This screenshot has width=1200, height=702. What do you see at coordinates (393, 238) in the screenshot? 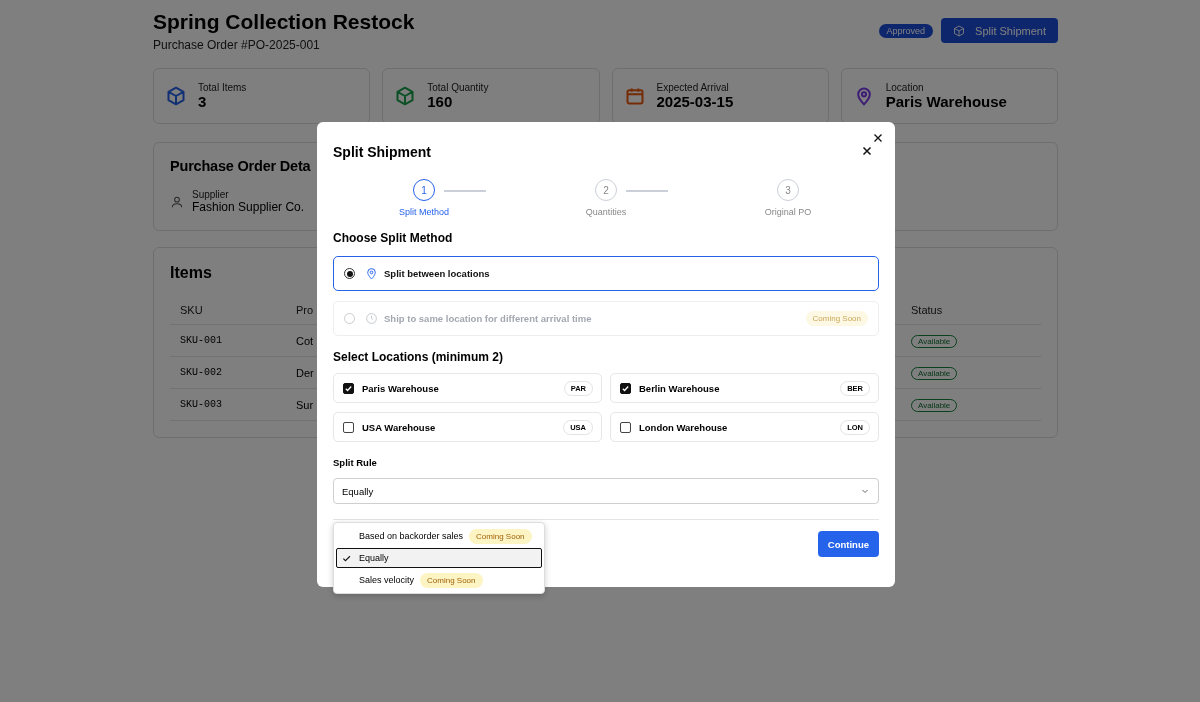
I see `section-heading: Choose Split Method` at bounding box center [393, 238].